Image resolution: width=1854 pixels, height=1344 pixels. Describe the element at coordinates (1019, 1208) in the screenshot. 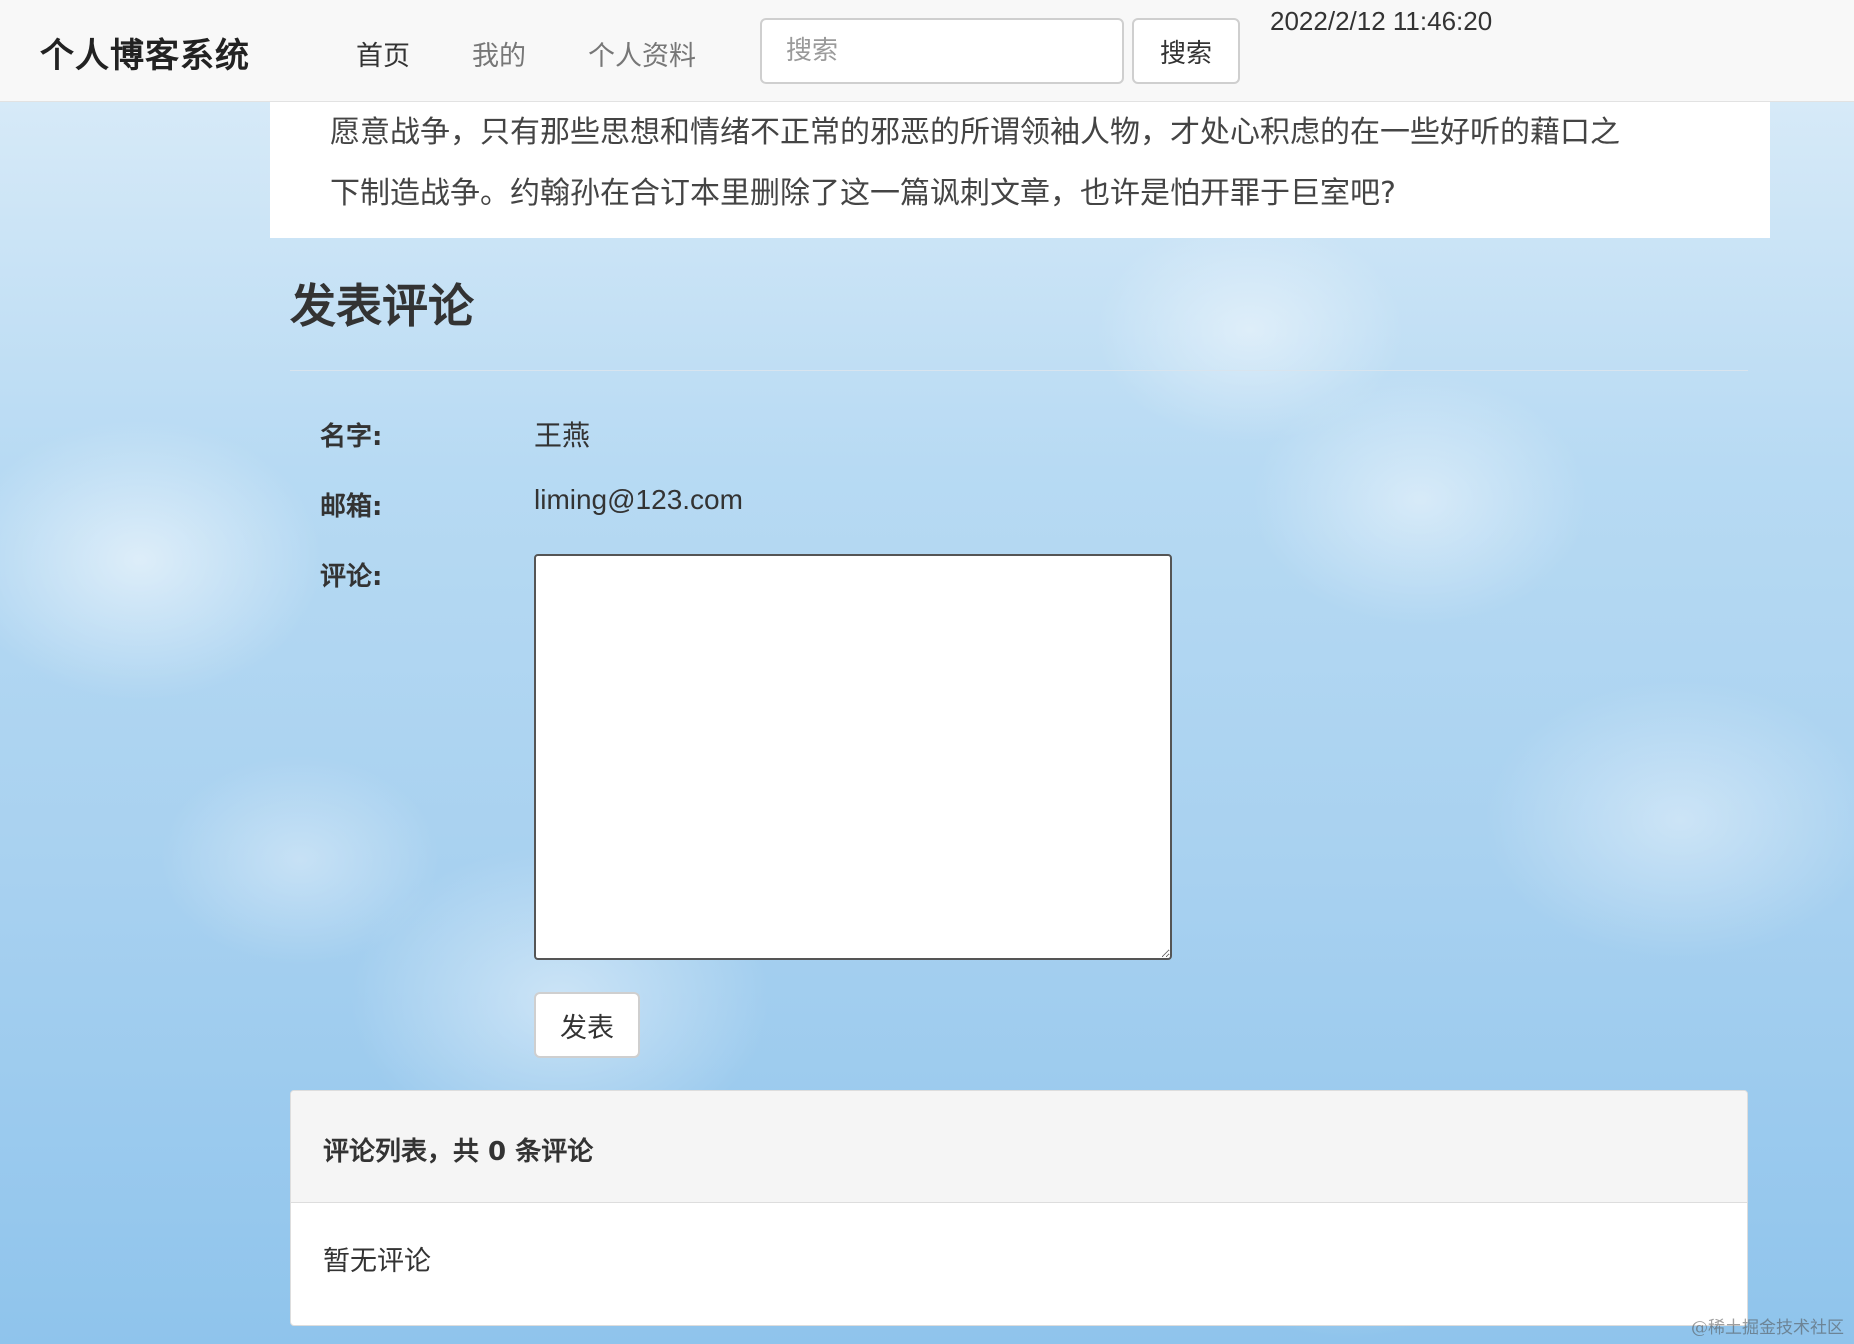

I see `comment-list-panel: 评论列表，共 0 条评论 暂无评论` at that location.